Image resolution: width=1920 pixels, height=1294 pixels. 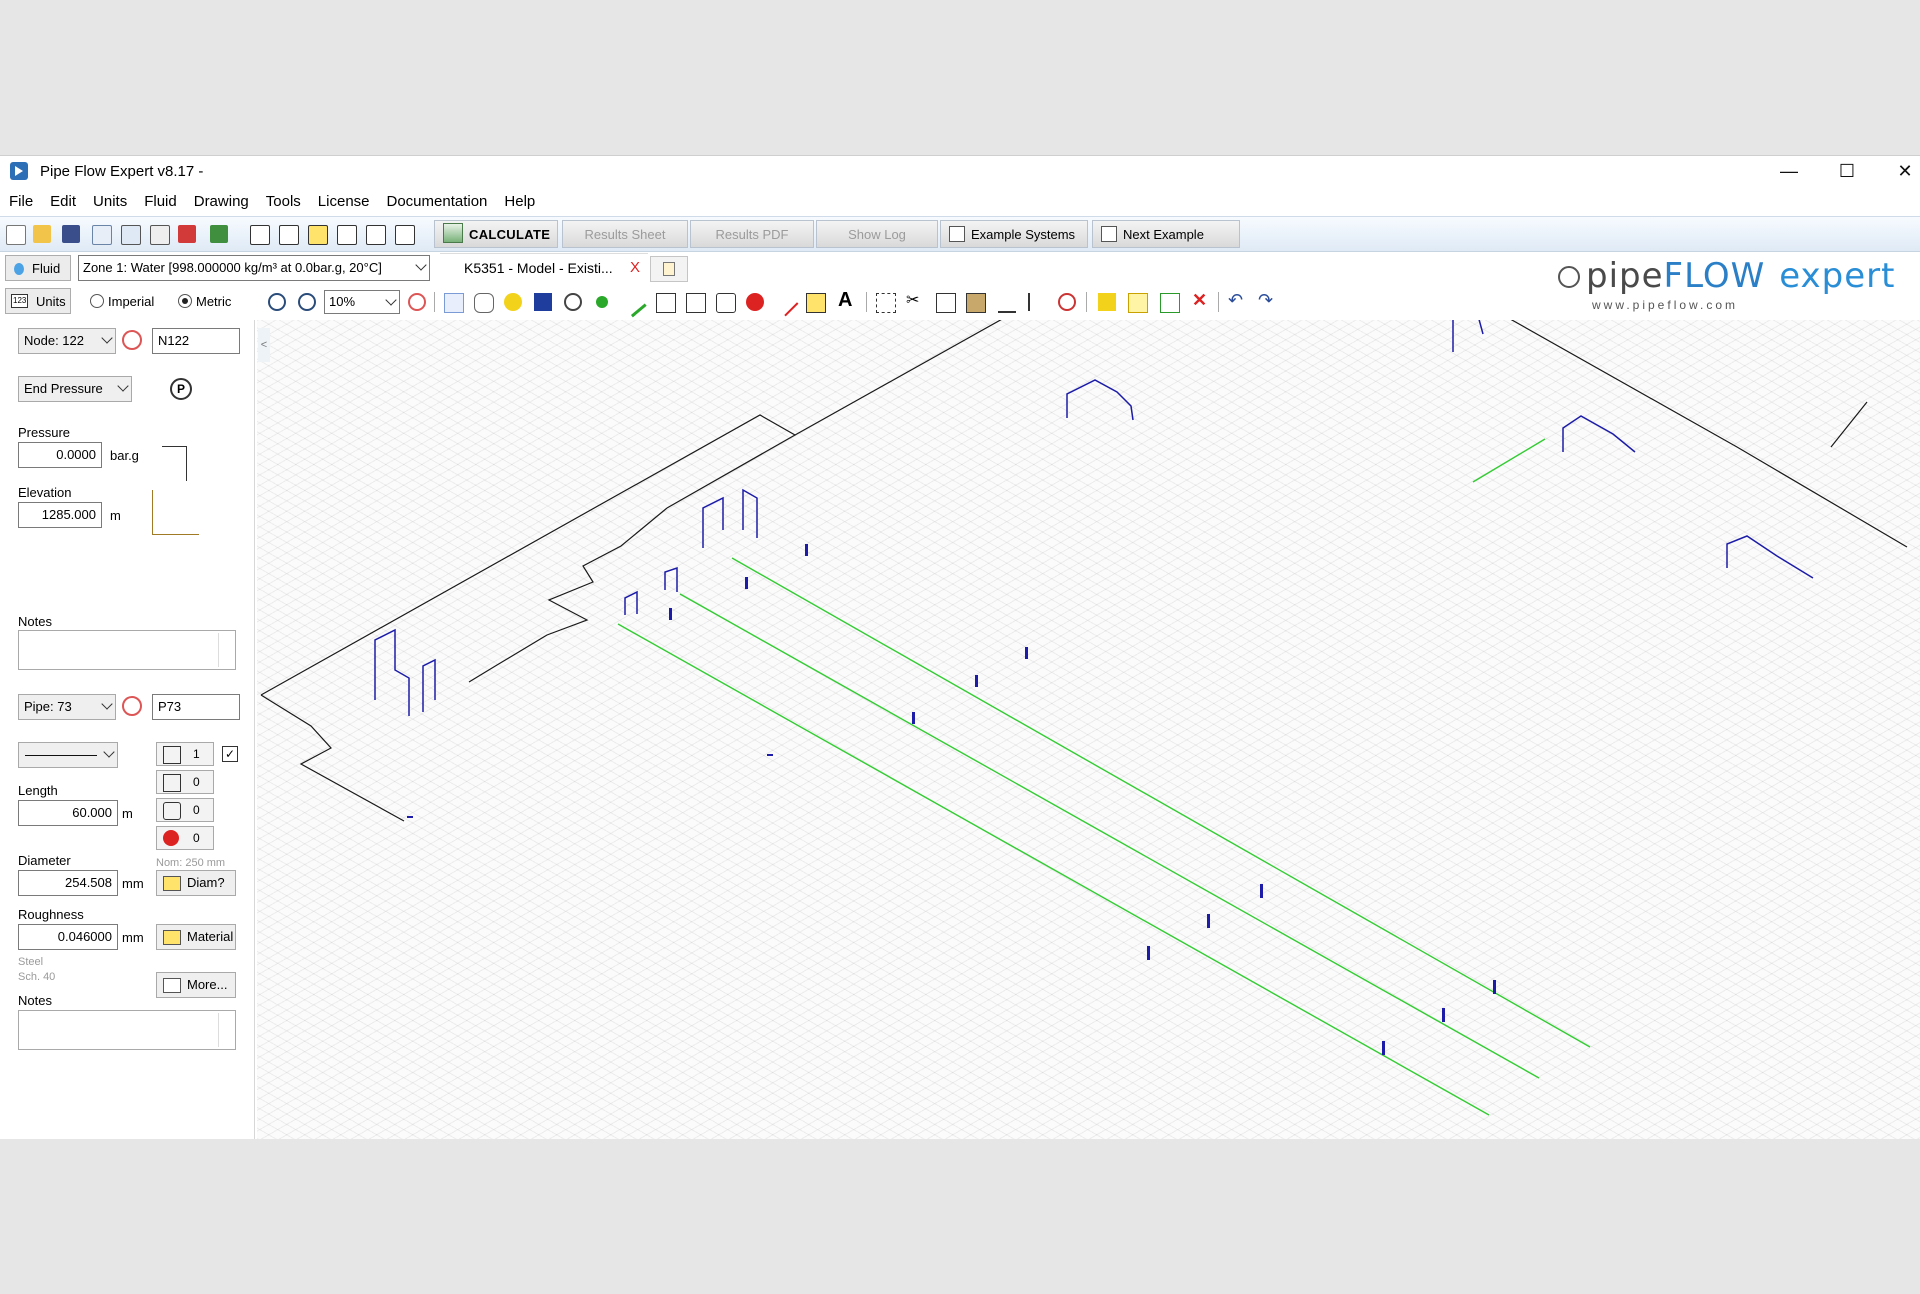 What do you see at coordinates (204, 301) in the screenshot?
I see `metric-radio: Metric` at bounding box center [204, 301].